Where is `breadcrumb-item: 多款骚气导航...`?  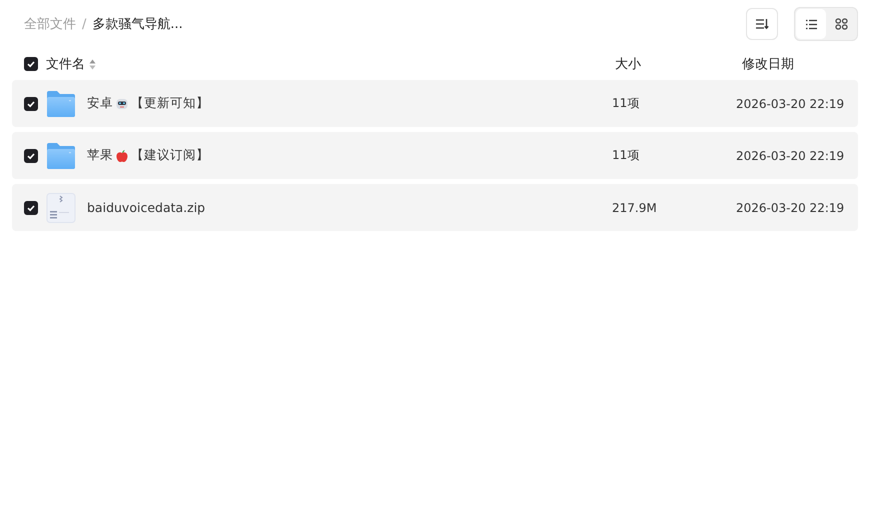 breadcrumb-item: 多款骚气导航... is located at coordinates (137, 24).